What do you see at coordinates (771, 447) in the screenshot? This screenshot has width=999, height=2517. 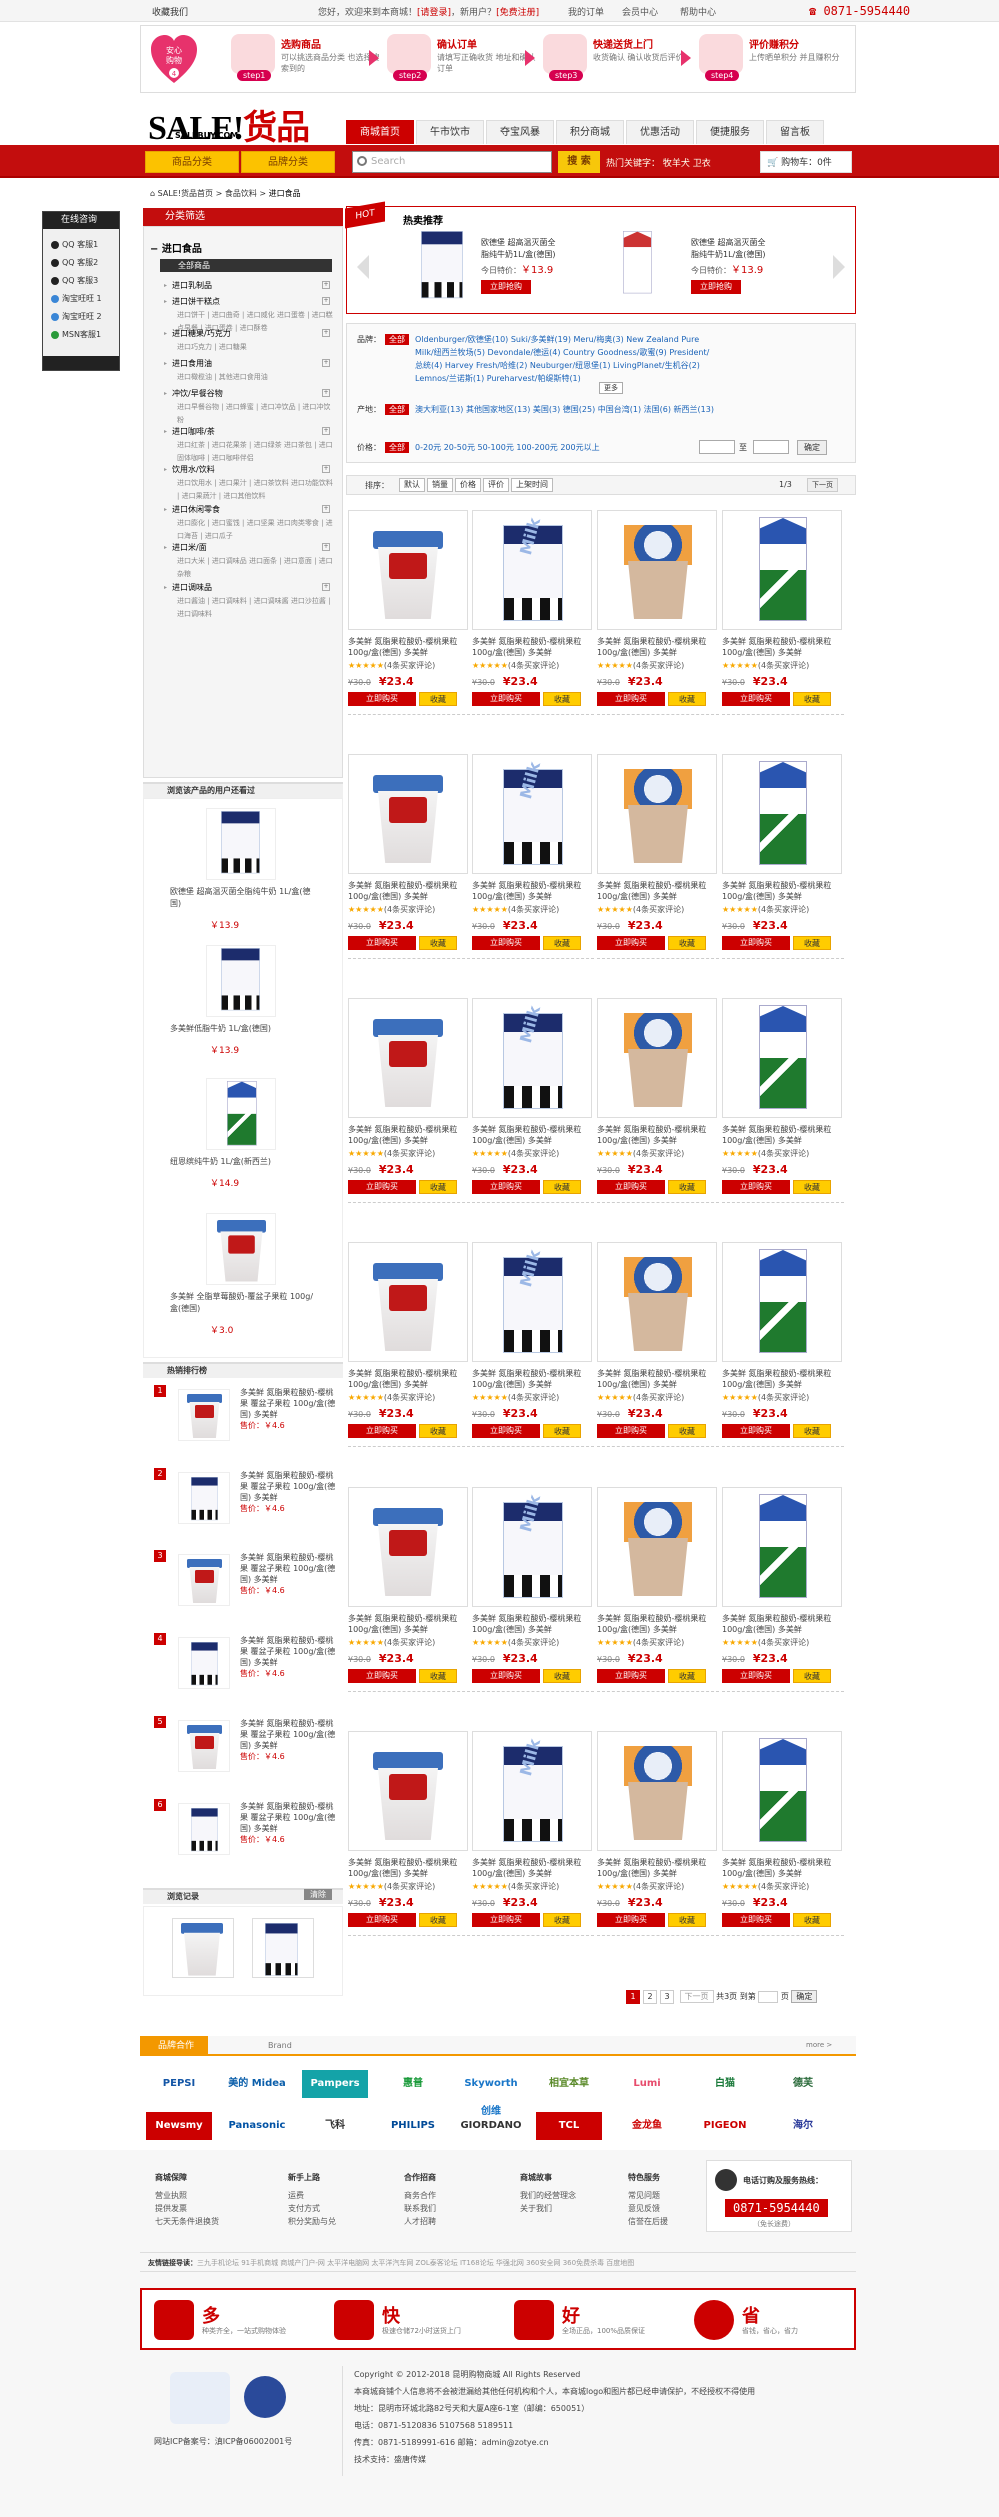 I see `price-max-input` at bounding box center [771, 447].